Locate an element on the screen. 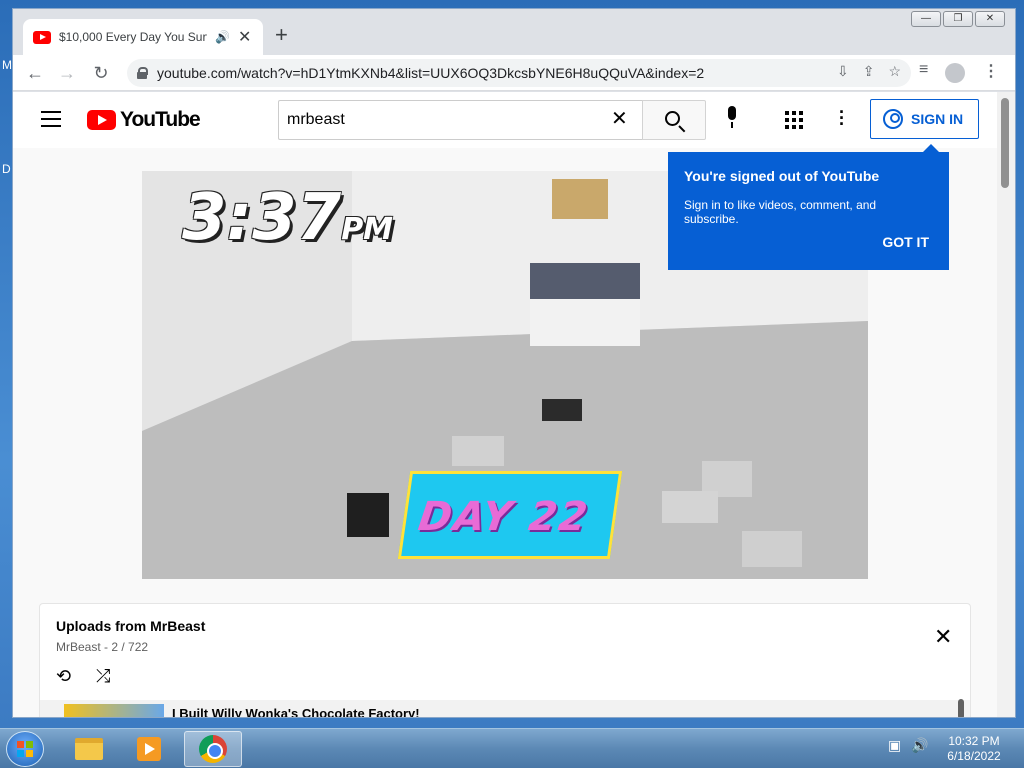 The image size is (1024, 768). windows-logo-icon is located at coordinates (25, 749).